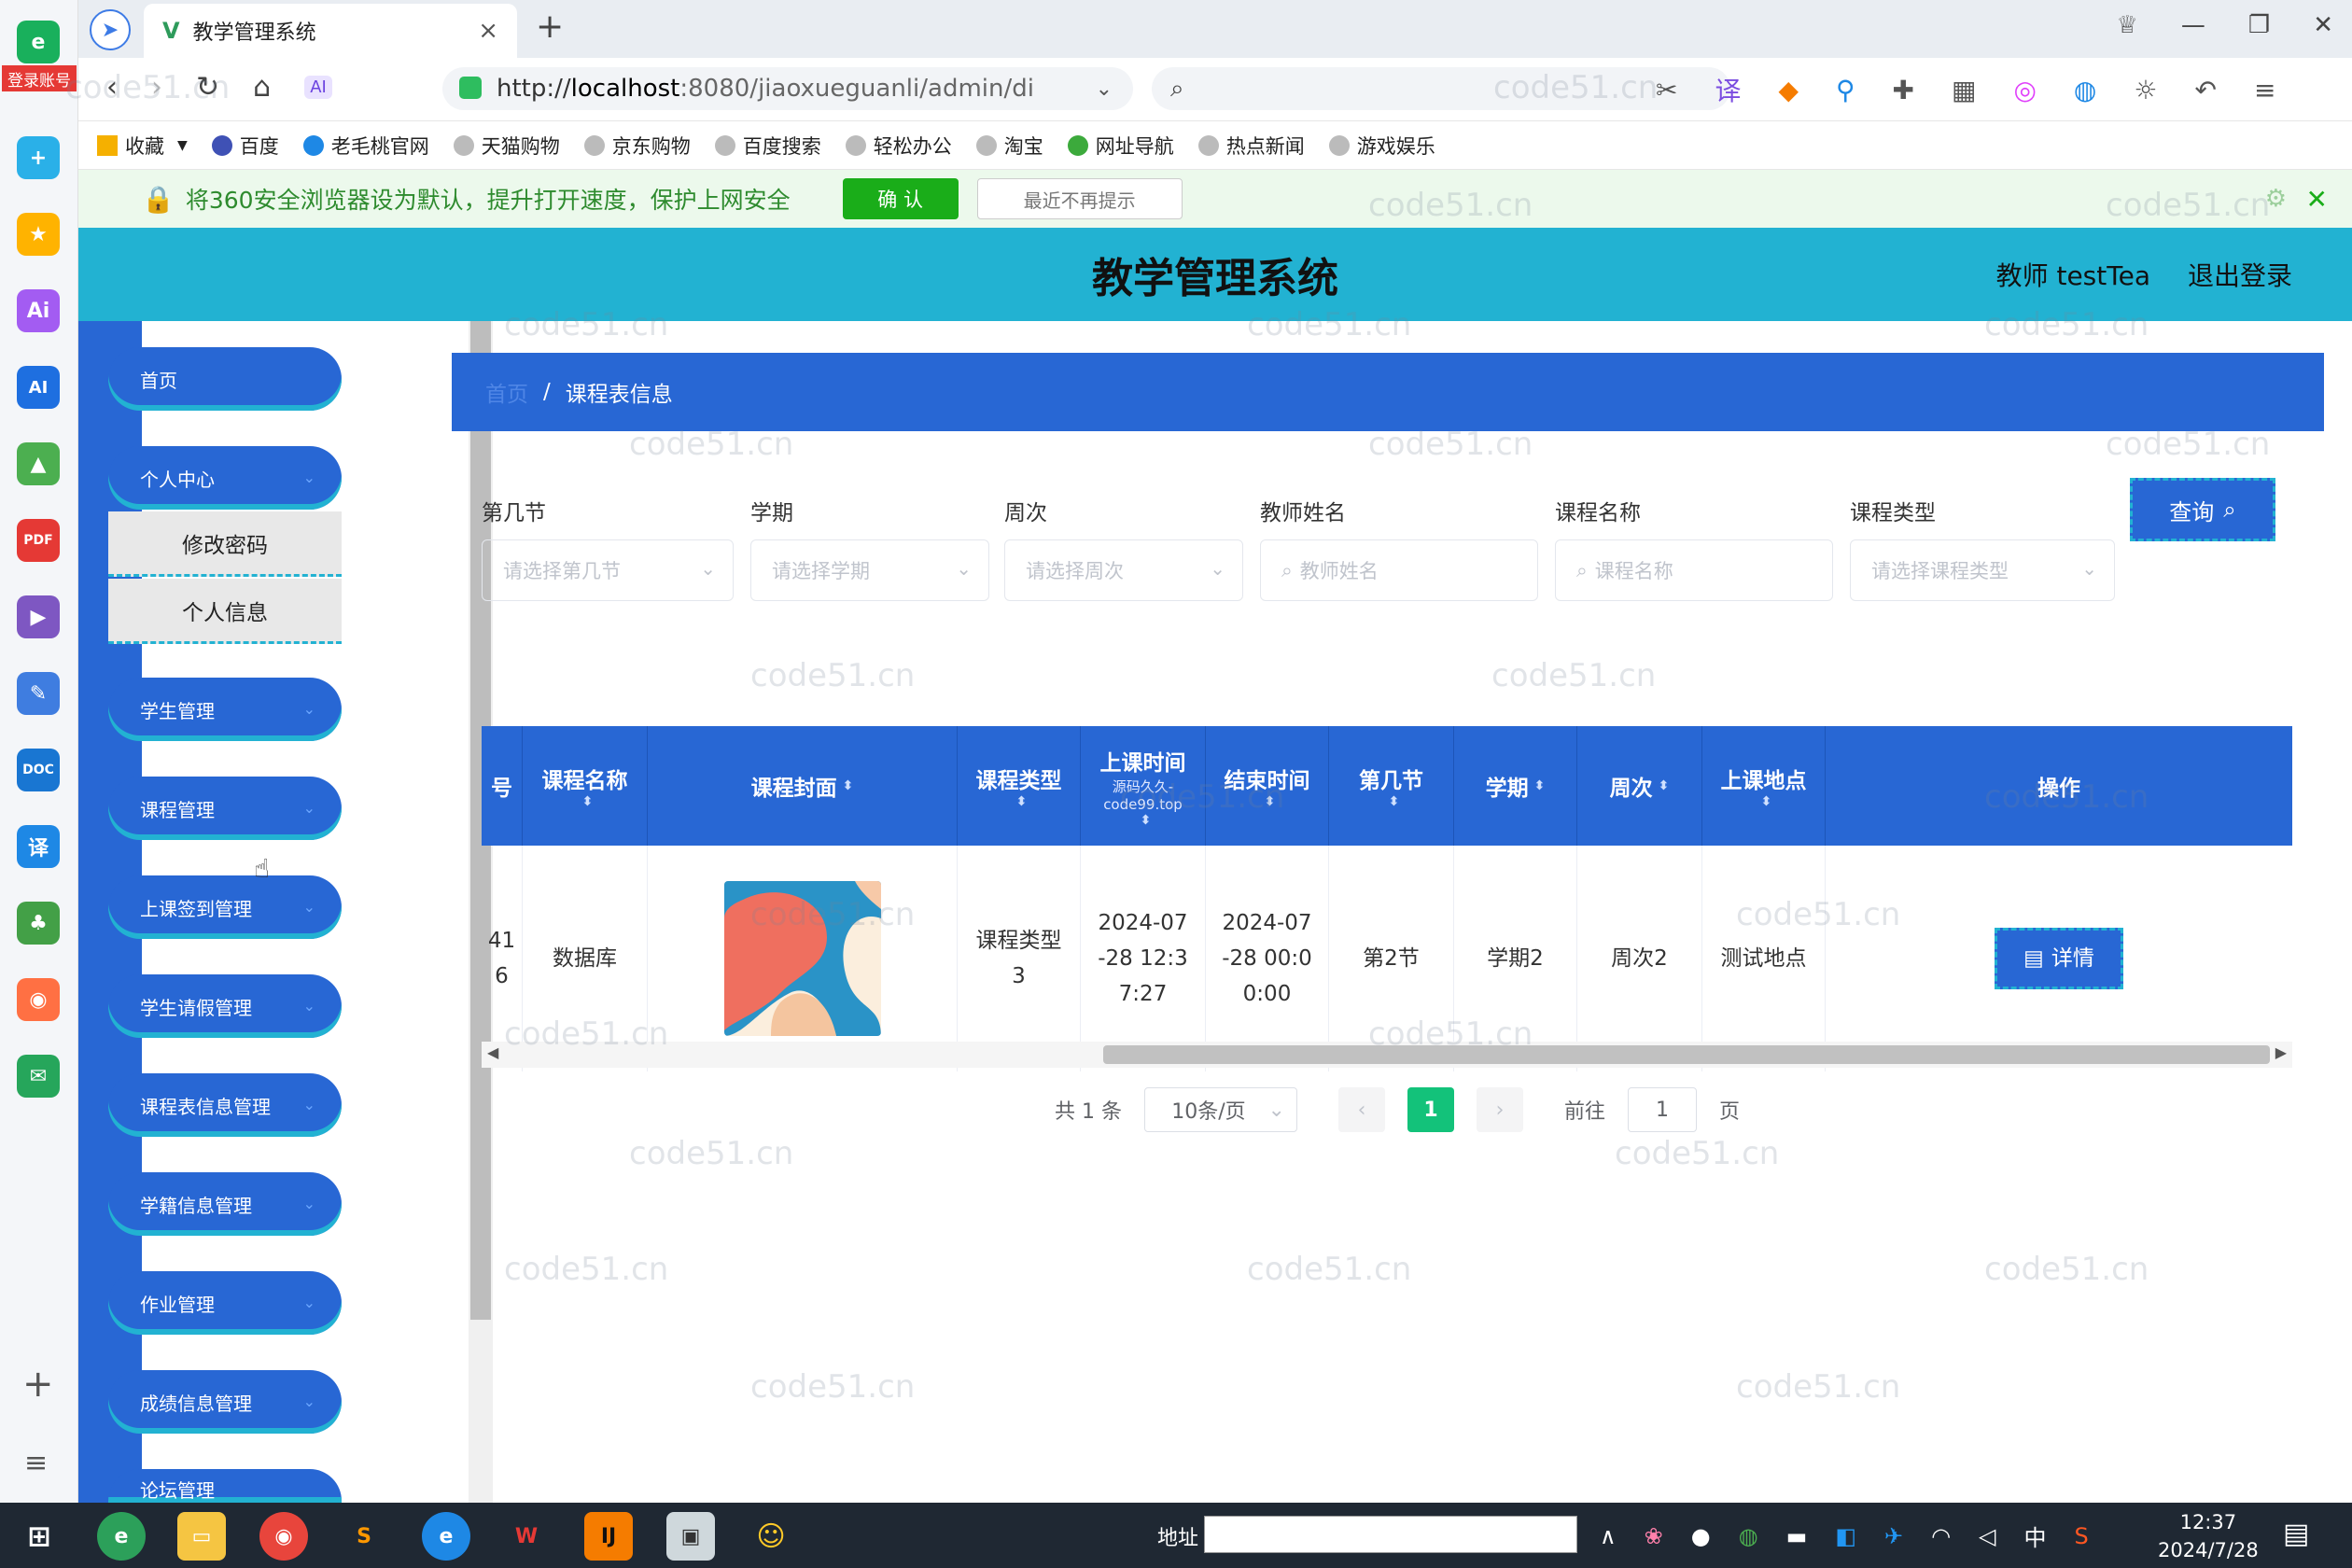  What do you see at coordinates (608, 570) in the screenshot?
I see `section-select: 请选择第几节 ⌄` at bounding box center [608, 570].